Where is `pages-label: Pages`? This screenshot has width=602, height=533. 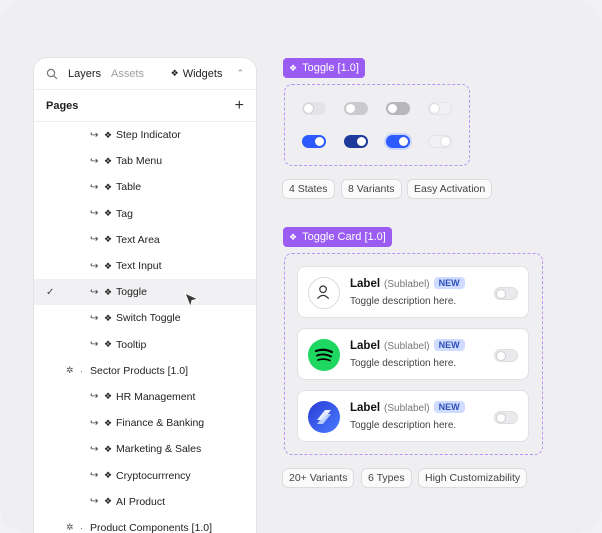 pages-label: Pages is located at coordinates (62, 105).